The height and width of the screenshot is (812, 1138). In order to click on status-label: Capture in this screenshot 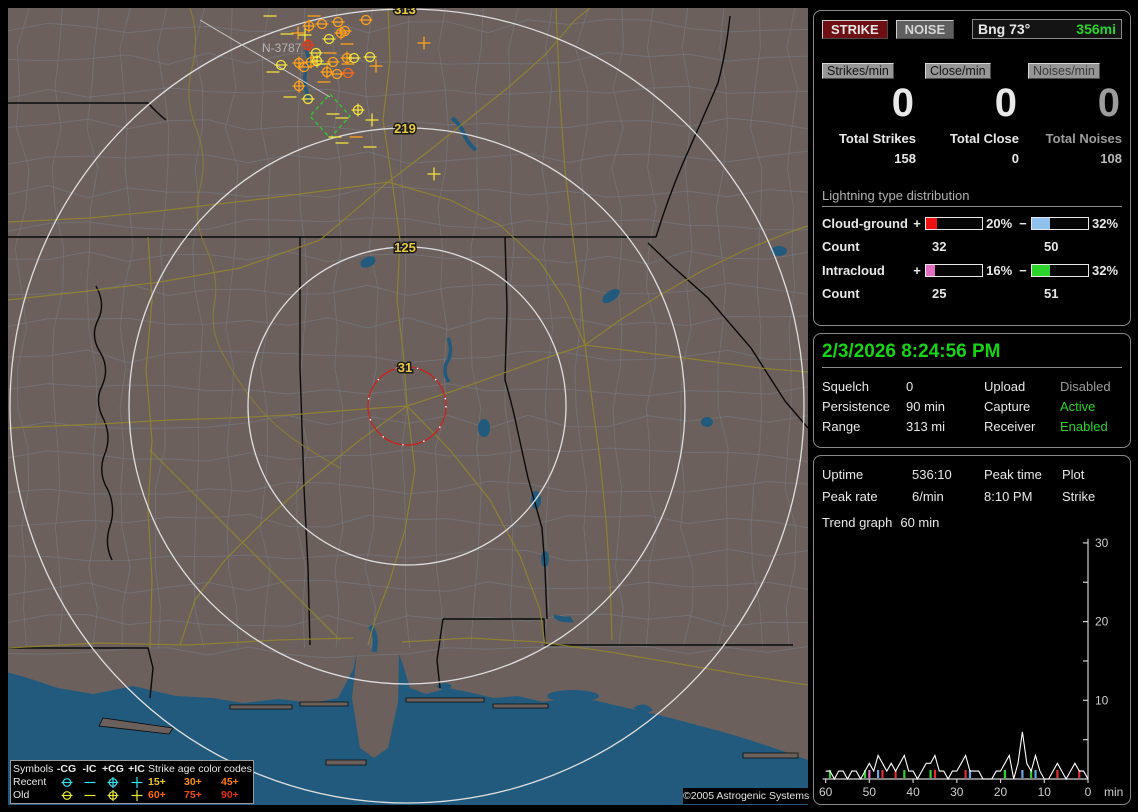, I will do `click(1007, 406)`.